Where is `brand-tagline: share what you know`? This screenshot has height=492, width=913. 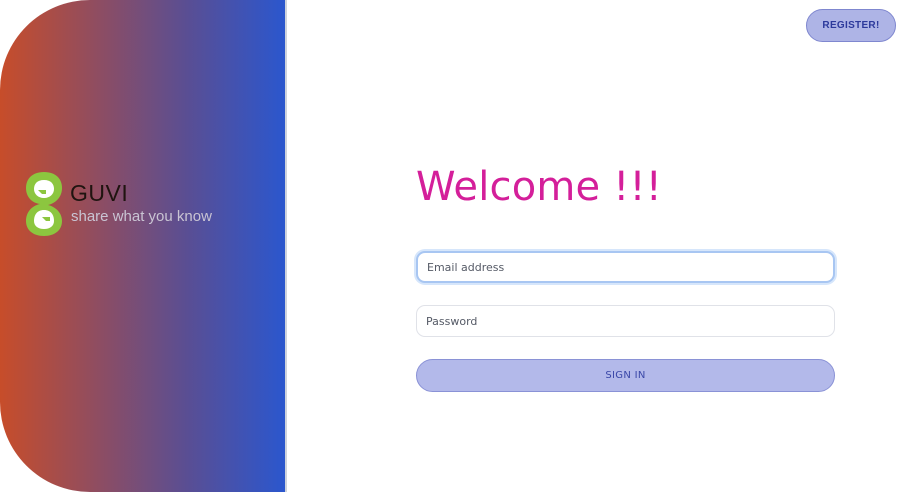
brand-tagline: share what you know is located at coordinates (141, 216).